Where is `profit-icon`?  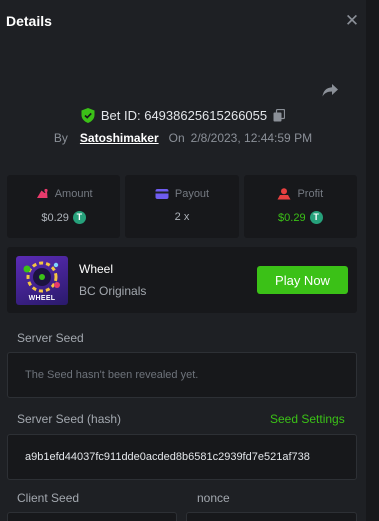
profit-icon is located at coordinates (284, 194).